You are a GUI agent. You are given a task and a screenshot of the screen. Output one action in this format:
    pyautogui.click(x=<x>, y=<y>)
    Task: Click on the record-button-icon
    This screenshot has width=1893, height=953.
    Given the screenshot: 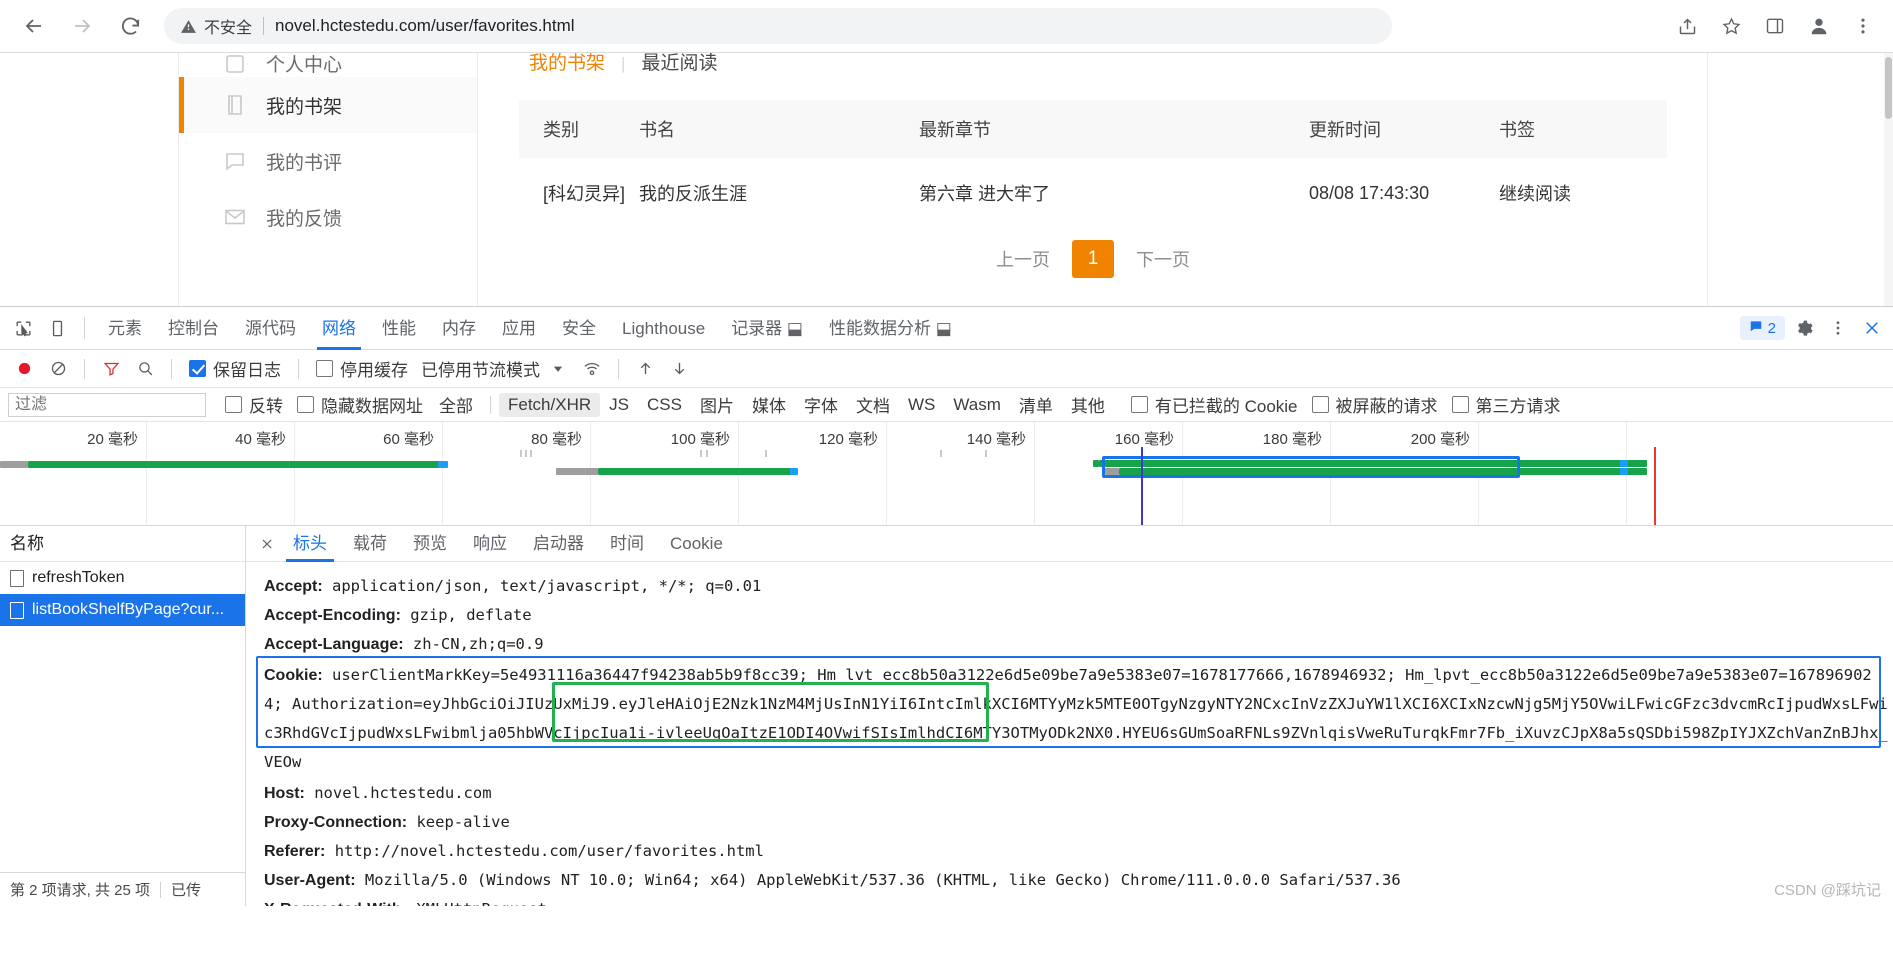 What is the action you would take?
    pyautogui.click(x=24, y=369)
    